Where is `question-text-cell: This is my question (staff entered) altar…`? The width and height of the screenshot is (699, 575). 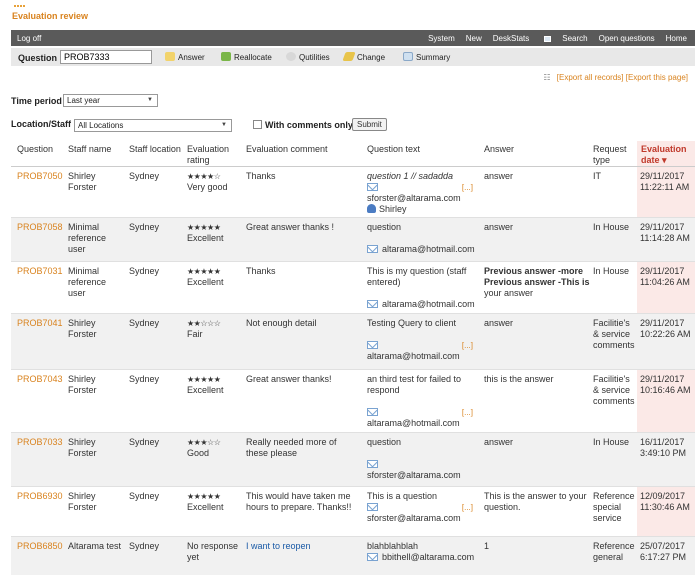 question-text-cell: This is my question (staff entered) altar… is located at coordinates (423, 288).